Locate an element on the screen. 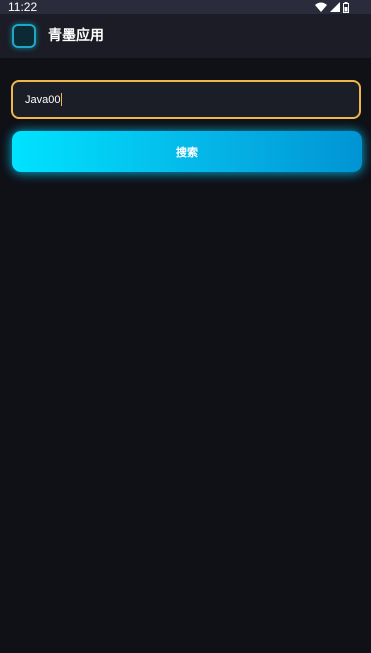 This screenshot has height=653, width=371. search-button-label: 搜索 is located at coordinates (187, 152).